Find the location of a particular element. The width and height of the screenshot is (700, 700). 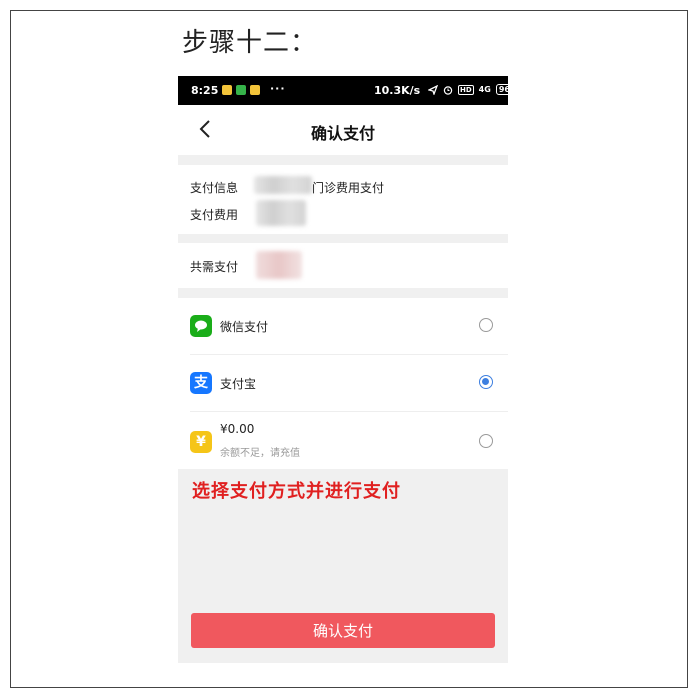

step-title: 步骤十二： is located at coordinates (250, 43).